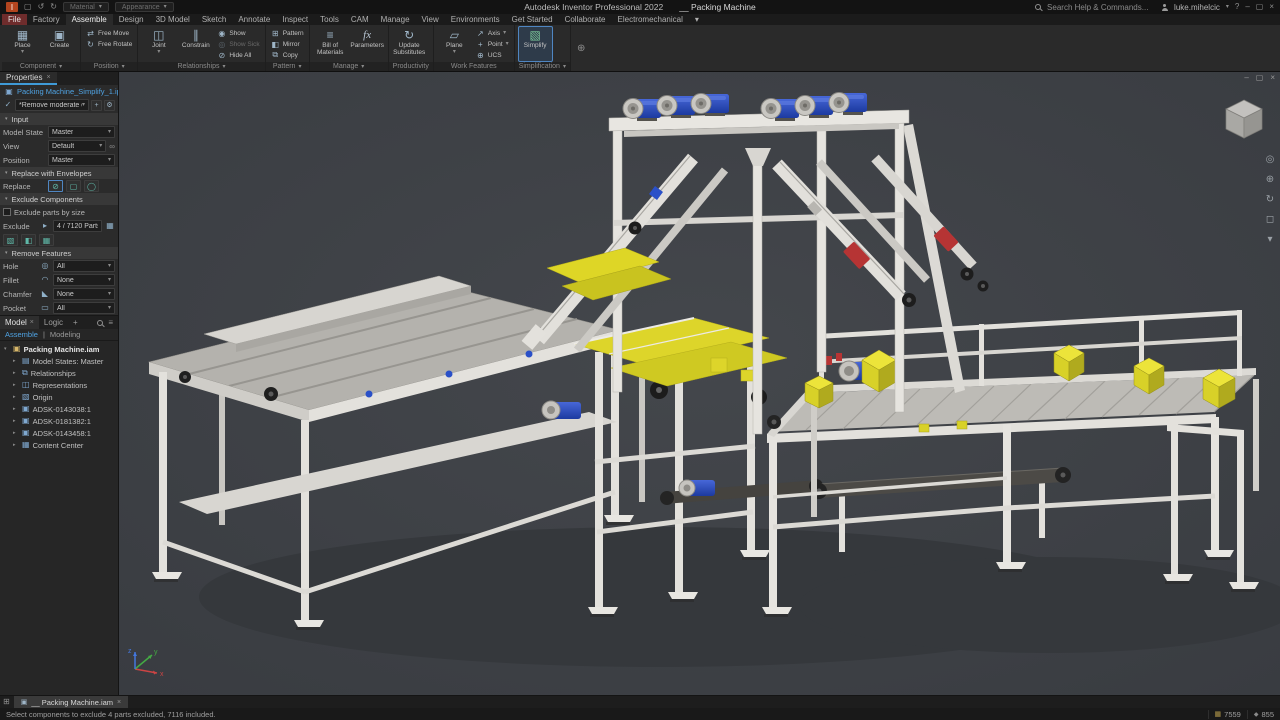 Image resolution: width=1280 pixels, height=720 pixels. What do you see at coordinates (287, 66) in the screenshot?
I see `group-label-pattern: Pattern ▾` at bounding box center [287, 66].